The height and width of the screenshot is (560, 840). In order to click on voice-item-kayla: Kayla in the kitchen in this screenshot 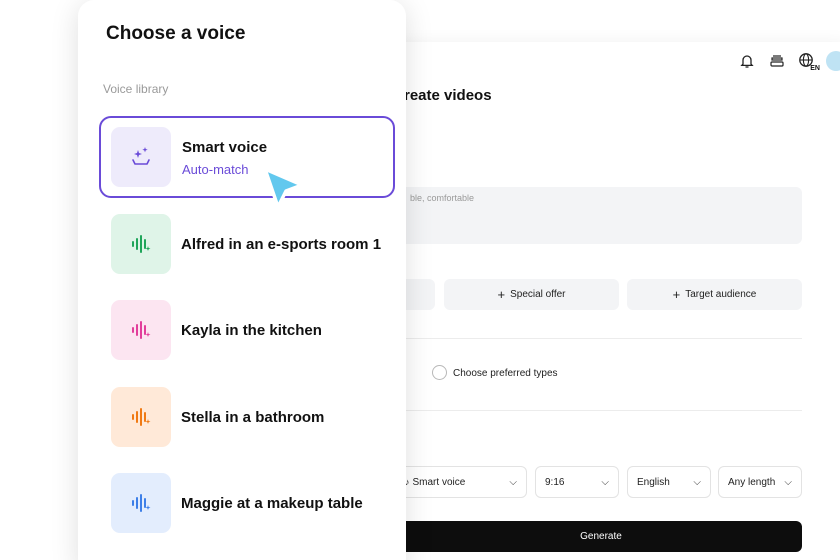, I will do `click(248, 331)`.